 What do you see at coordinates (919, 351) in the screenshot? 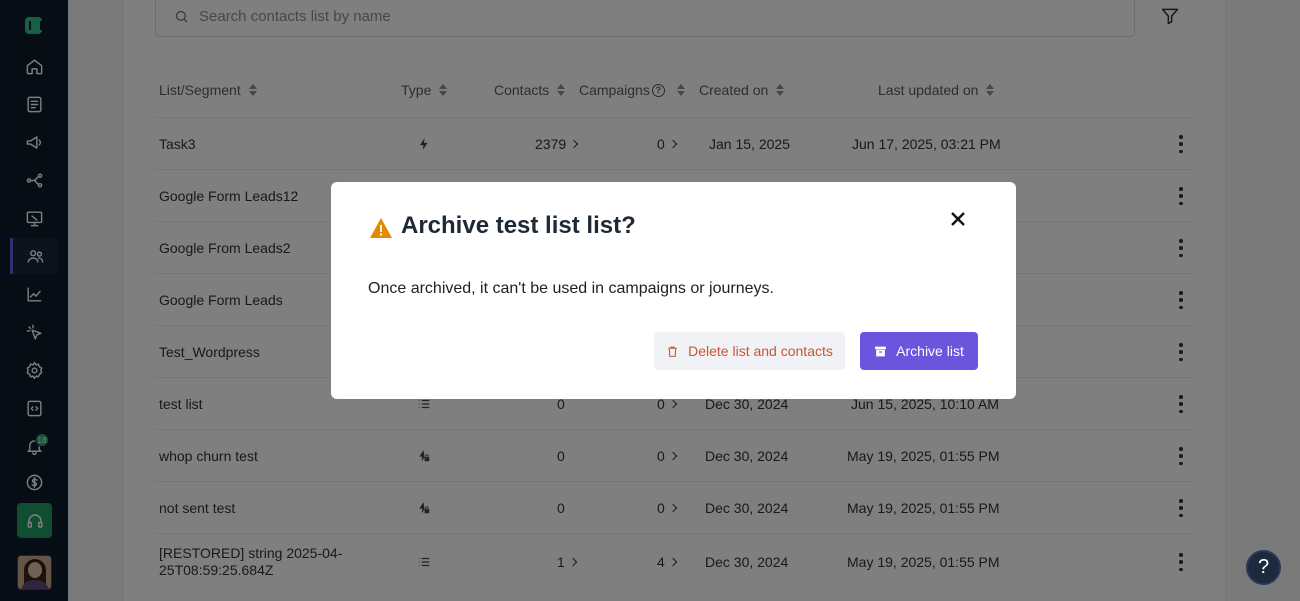
I see `archive-list-button: Archive list` at bounding box center [919, 351].